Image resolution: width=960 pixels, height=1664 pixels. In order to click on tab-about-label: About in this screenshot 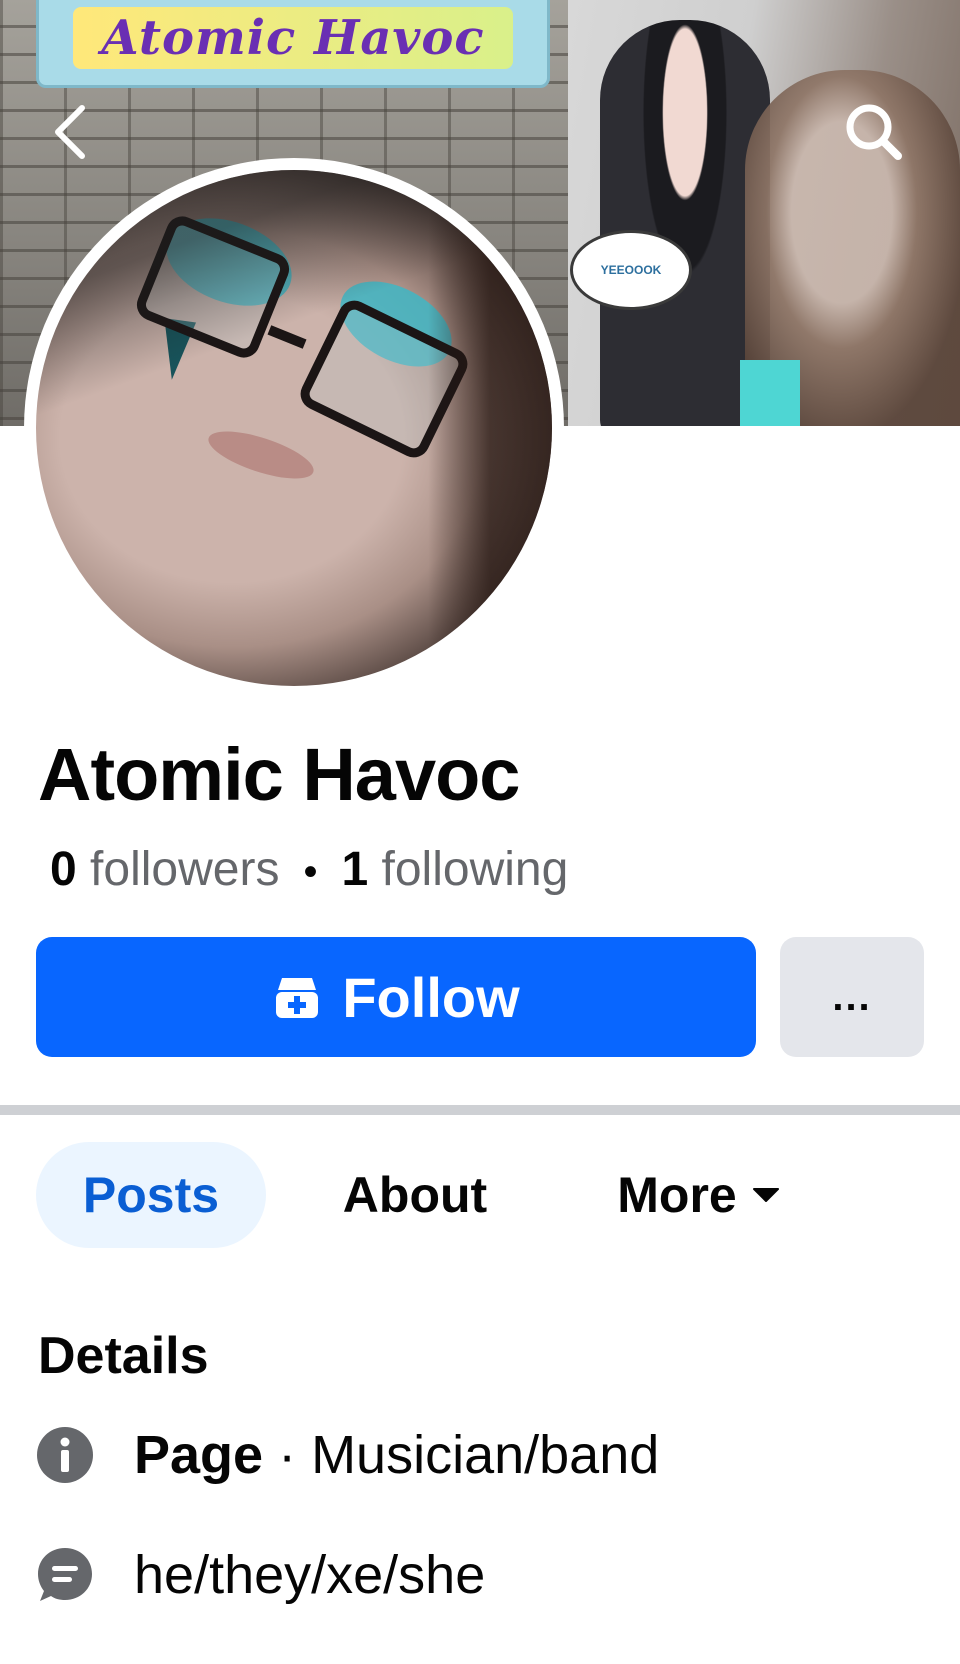, I will do `click(415, 1195)`.